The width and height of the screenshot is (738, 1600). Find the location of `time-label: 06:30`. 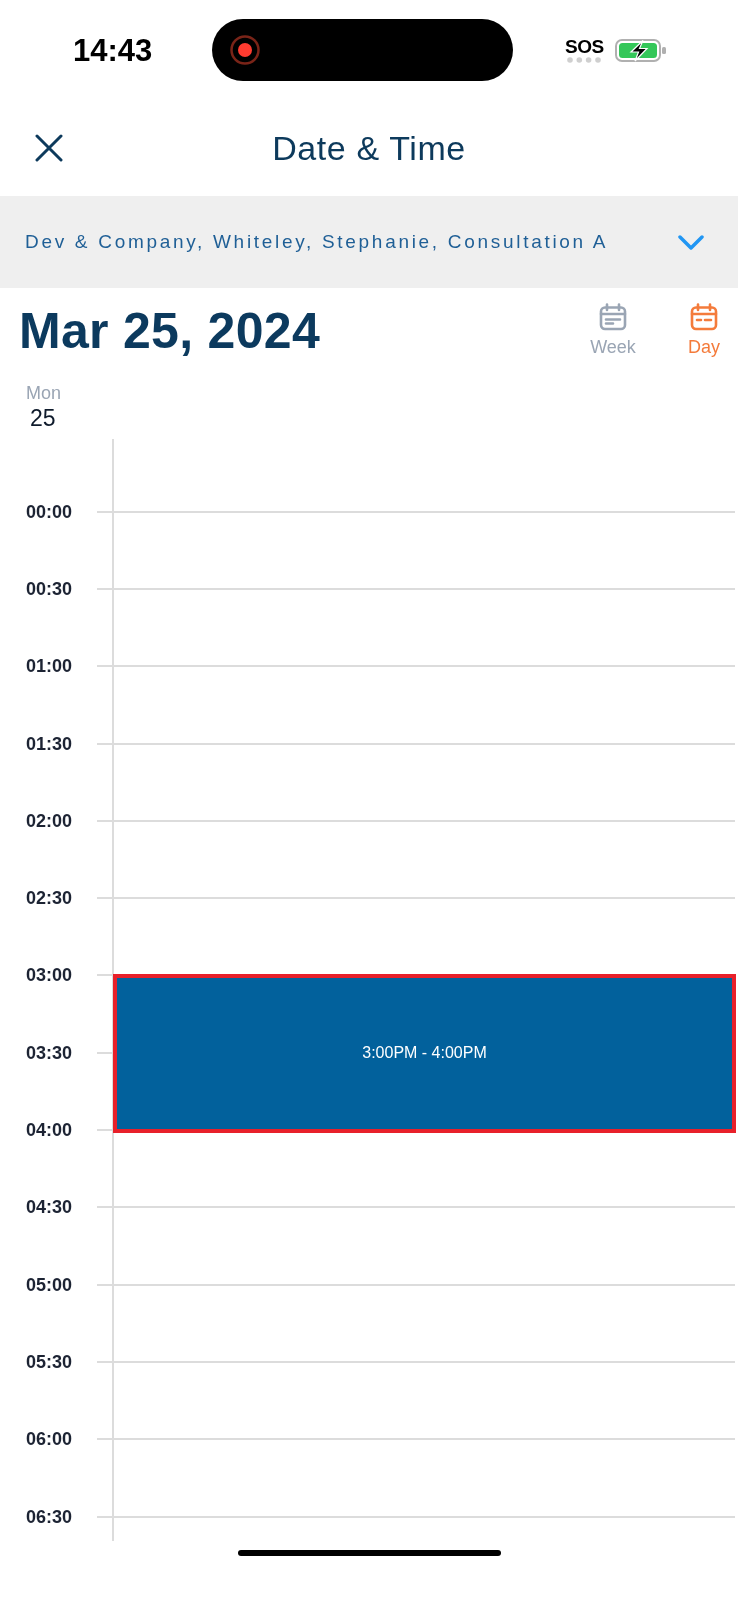

time-label: 06:30 is located at coordinates (49, 1516).